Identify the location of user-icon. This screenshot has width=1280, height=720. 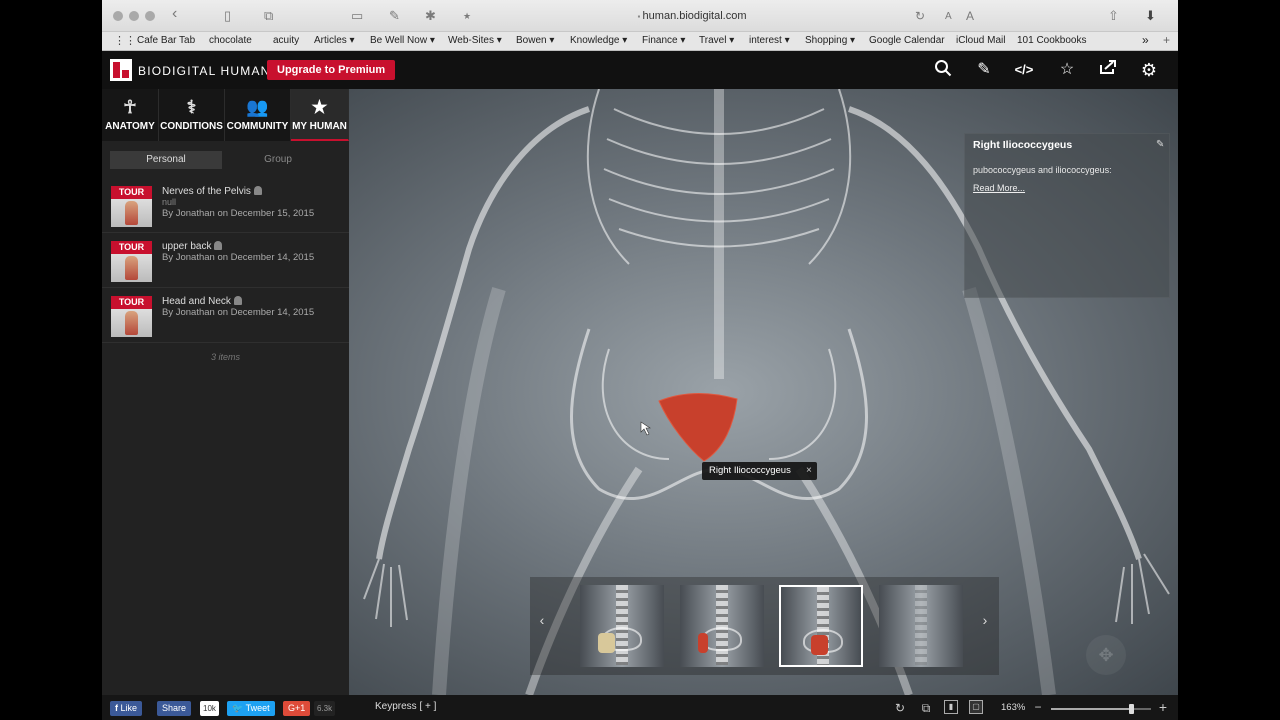
(218, 245).